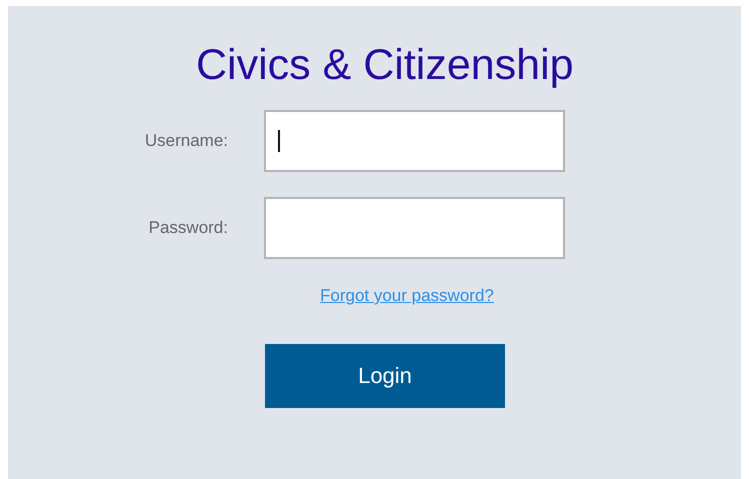 The height and width of the screenshot is (479, 749). What do you see at coordinates (385, 65) in the screenshot?
I see `app-title: Civics & Citizenship` at bounding box center [385, 65].